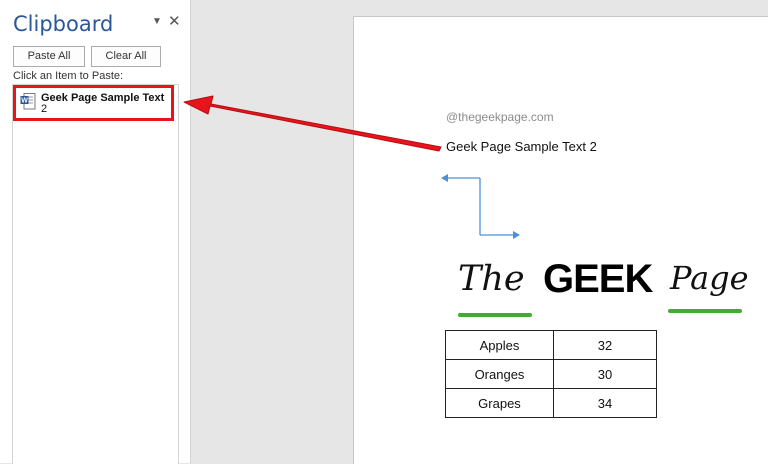 This screenshot has height=464, width=768. I want to click on geek-page-logo: The GEEK Page, so click(602, 288).